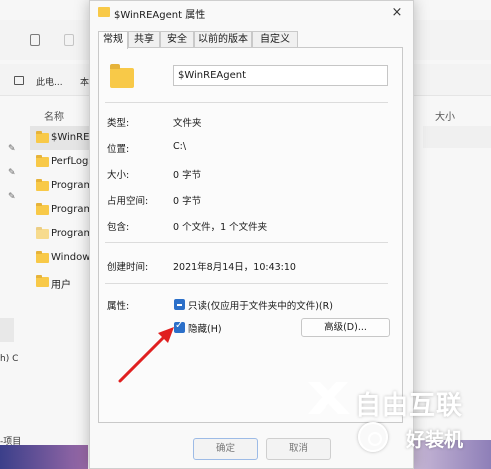  I want to click on breadcrumb-item: 本, so click(84, 81).